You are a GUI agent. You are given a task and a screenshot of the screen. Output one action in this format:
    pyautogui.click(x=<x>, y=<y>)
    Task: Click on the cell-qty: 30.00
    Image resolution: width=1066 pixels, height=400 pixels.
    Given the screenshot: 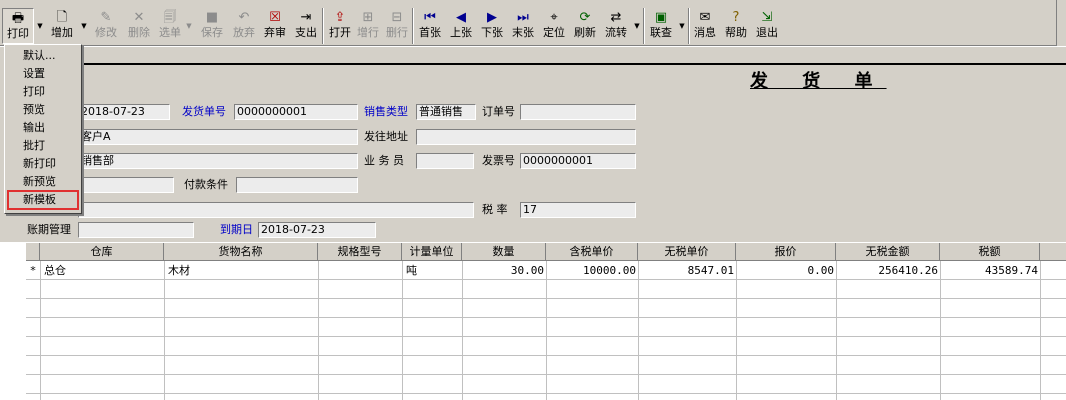 What is the action you would take?
    pyautogui.click(x=503, y=271)
    